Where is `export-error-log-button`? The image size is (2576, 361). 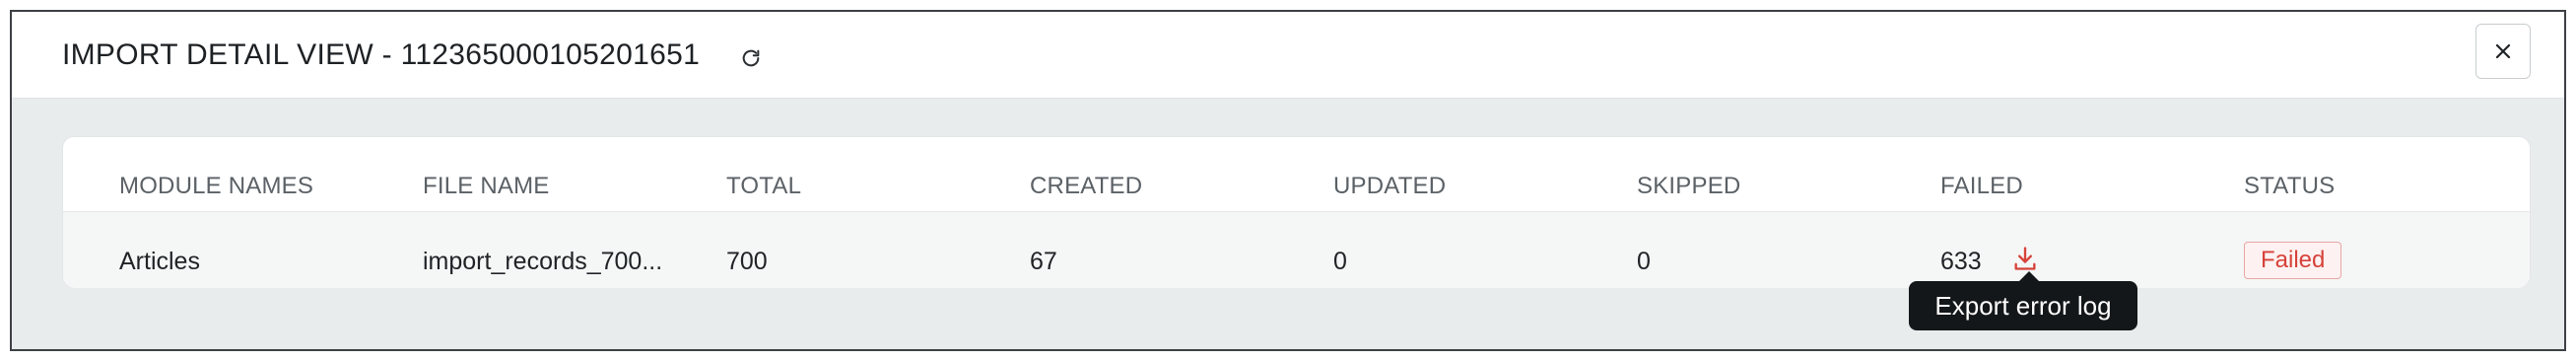
export-error-log-button is located at coordinates (2025, 258).